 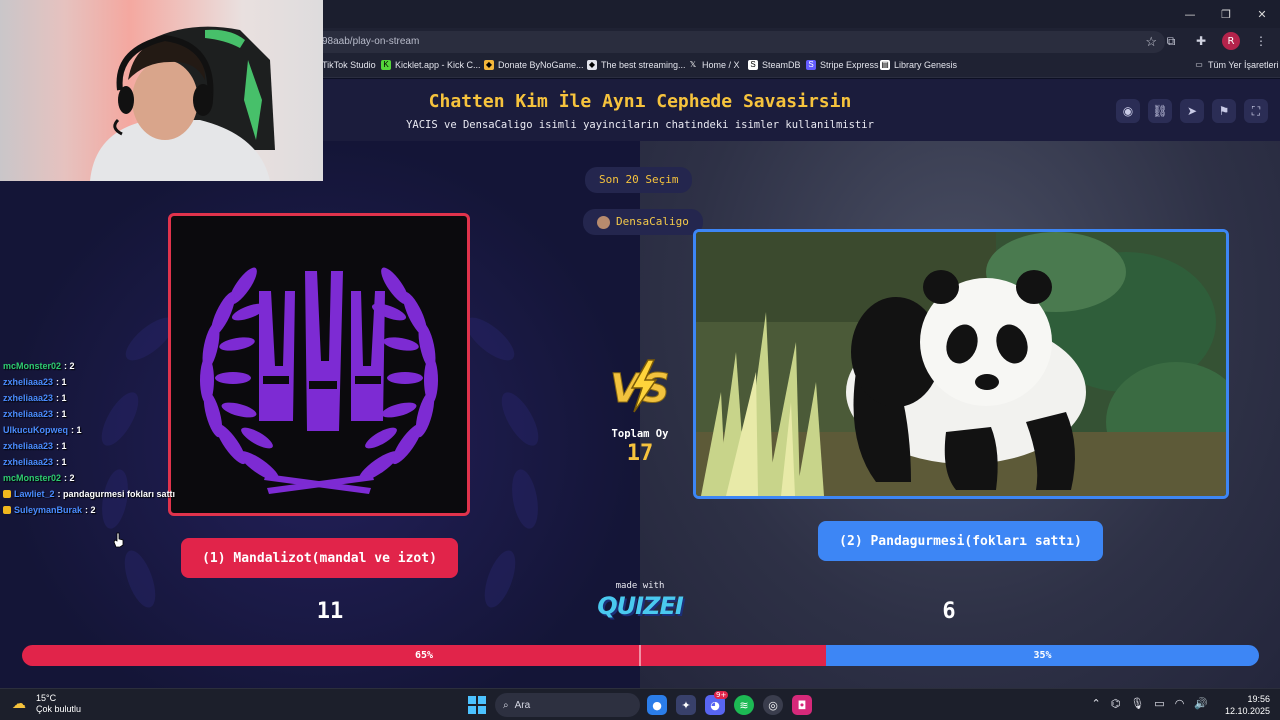 What do you see at coordinates (753, 65) in the screenshot?
I see `steamdb-icon: S` at bounding box center [753, 65].